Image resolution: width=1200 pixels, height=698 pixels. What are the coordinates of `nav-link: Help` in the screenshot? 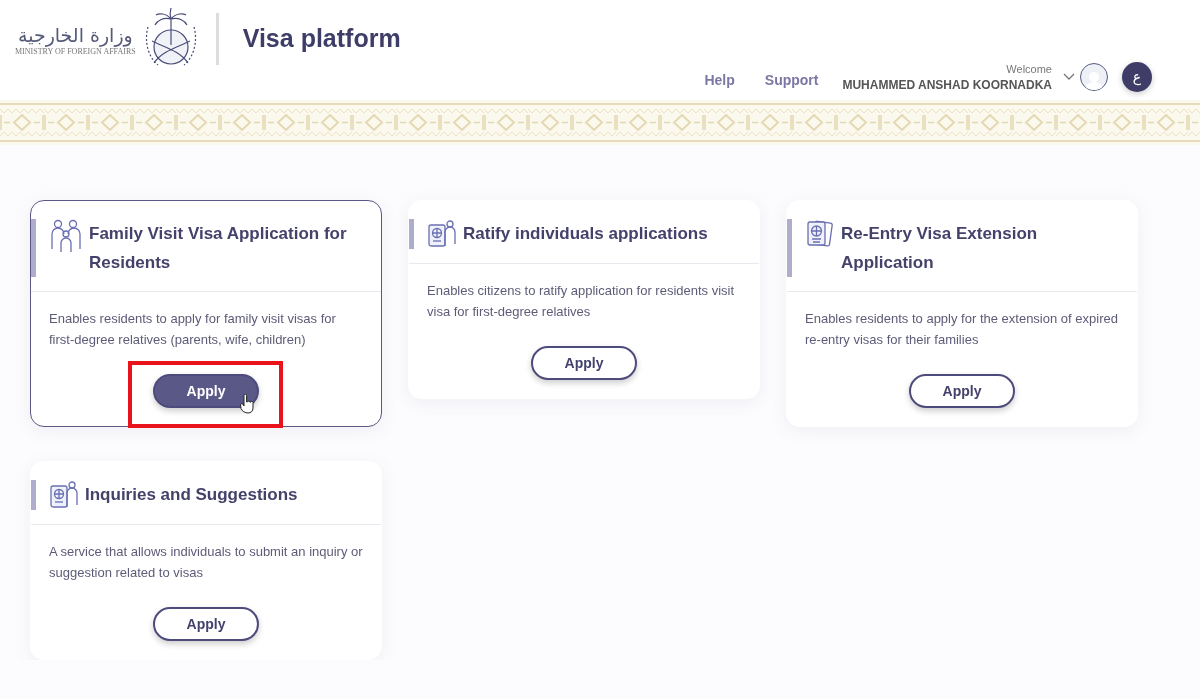 It's located at (719, 80).